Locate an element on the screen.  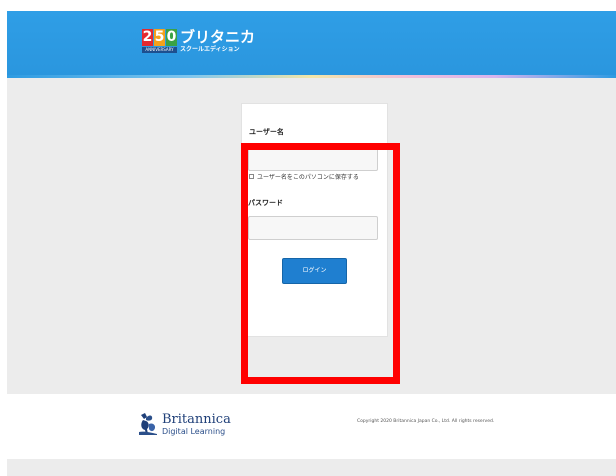
thistle-icon is located at coordinates (148, 424).